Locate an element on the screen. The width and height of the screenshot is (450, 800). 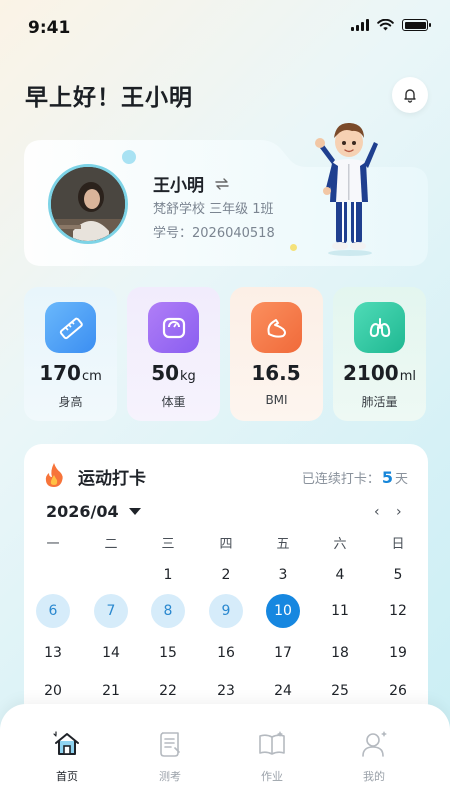
month-label: 2026/04 is located at coordinates (82, 511).